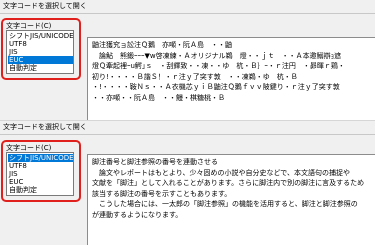 This screenshot has height=245, width=375. What do you see at coordinates (225, 204) in the screenshot?
I see `preview-line: こうした場合には、一太郎の「脚注参照」の機能を活用すると、脚注と脚注参照の` at bounding box center [225, 204].